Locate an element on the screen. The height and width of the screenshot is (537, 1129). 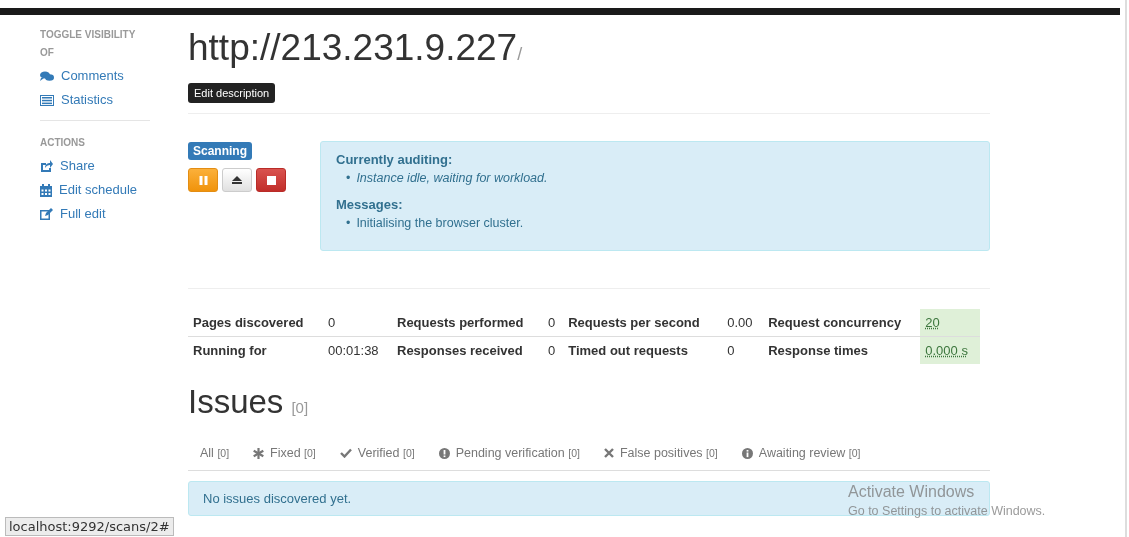
issue-filter-tab: All [0] is located at coordinates (215, 453).